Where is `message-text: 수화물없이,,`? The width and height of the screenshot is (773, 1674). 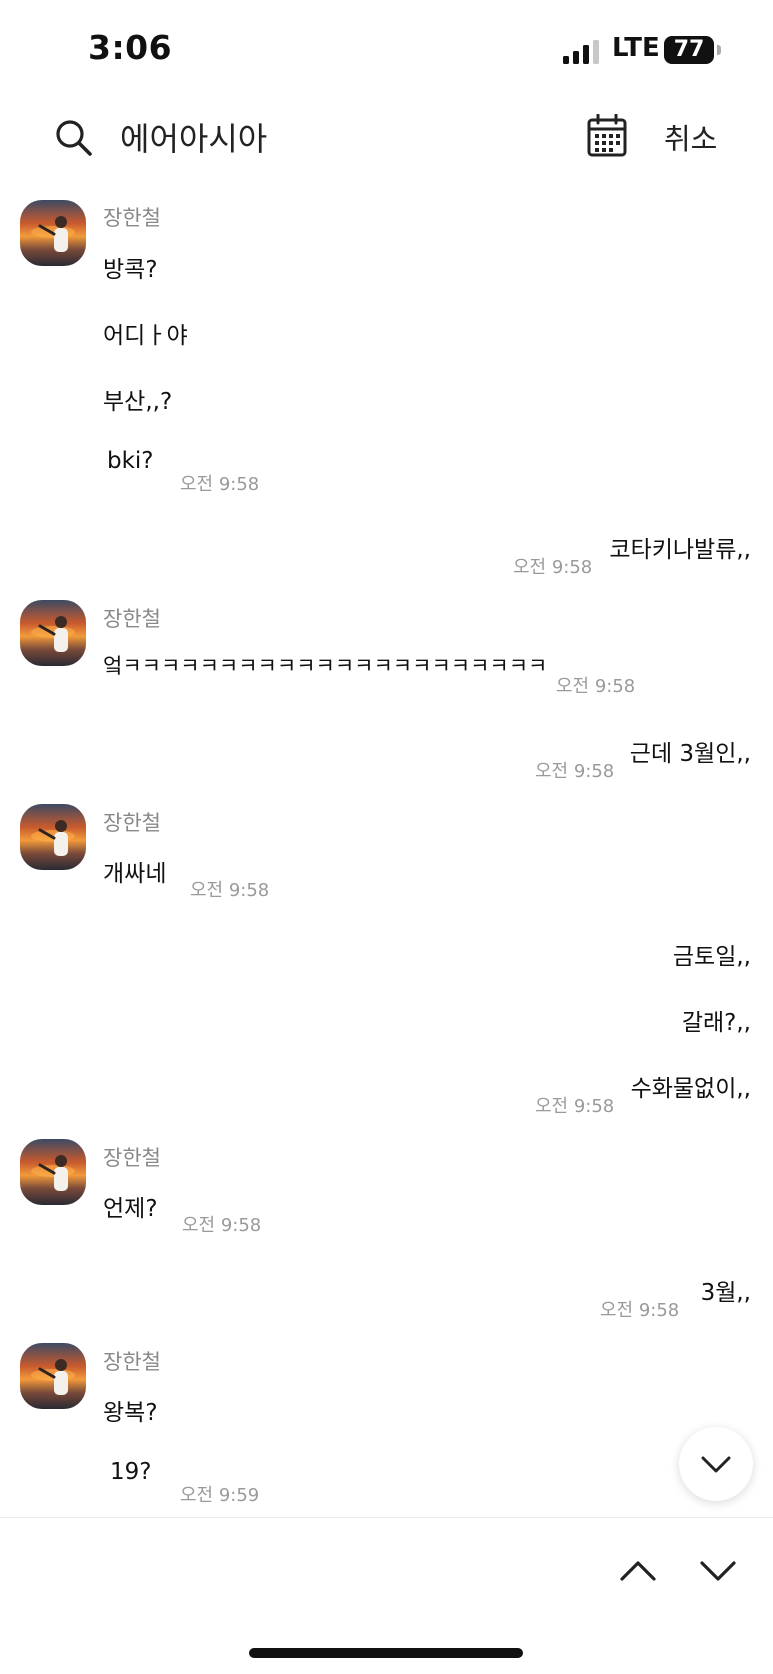
message-text: 수화물없이,, is located at coordinates (691, 1086).